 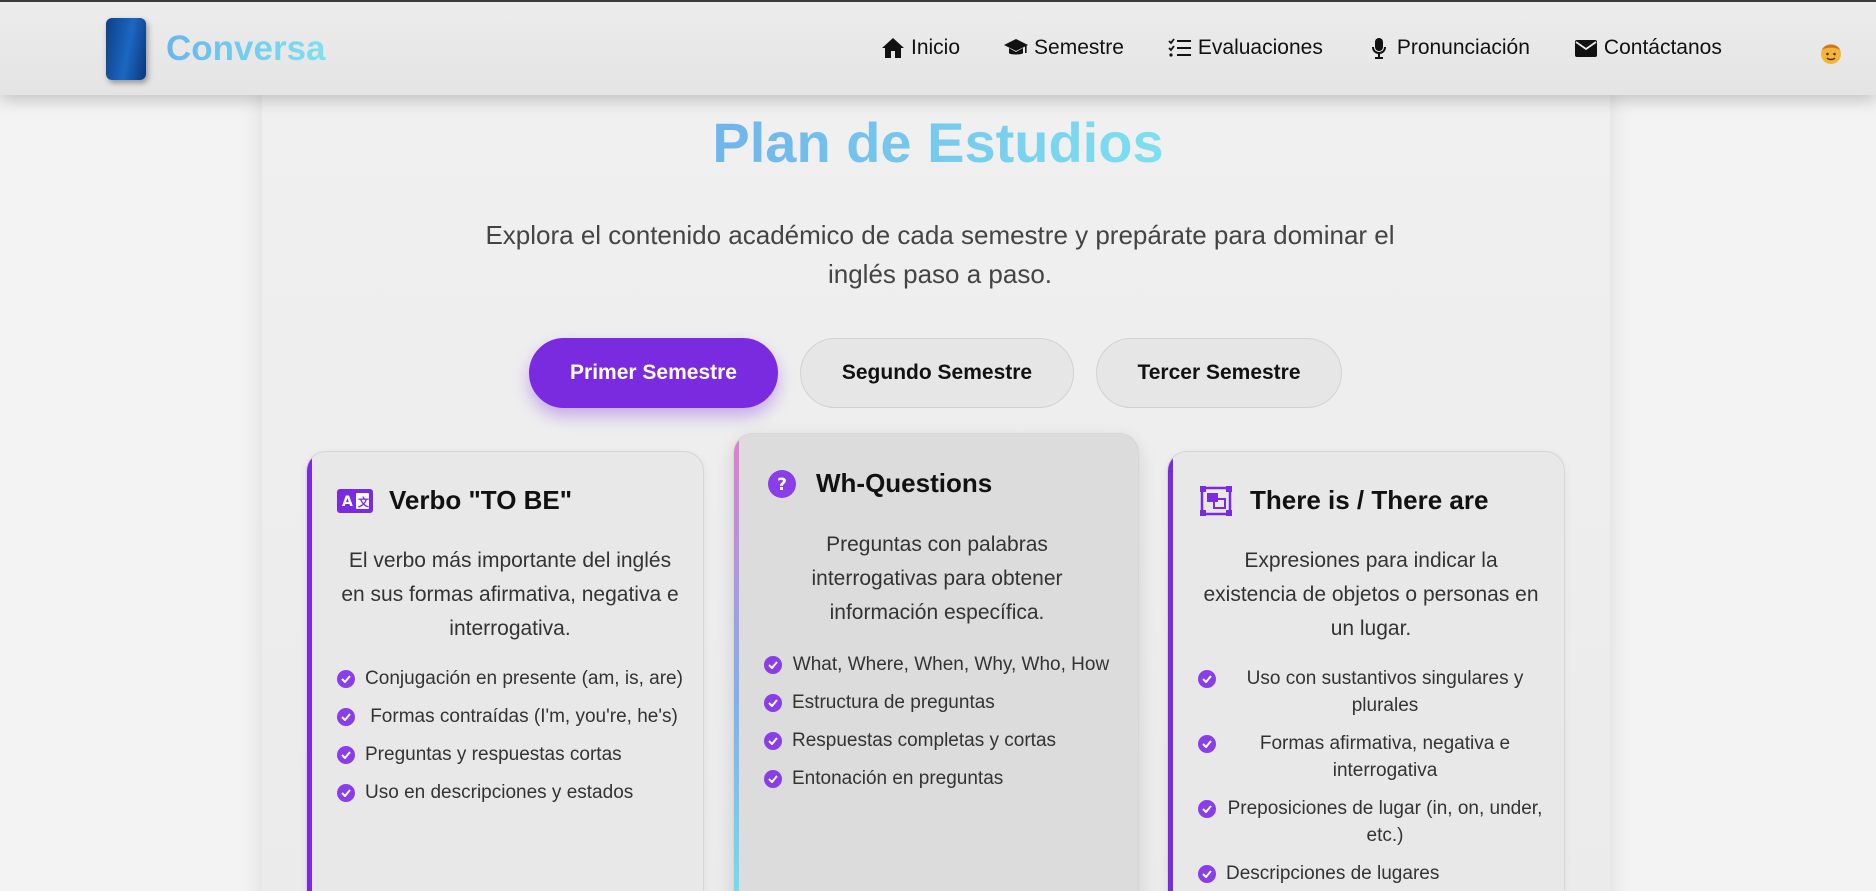 I want to click on nav-item-evaluaciones: Evaluaciones, so click(x=1245, y=48).